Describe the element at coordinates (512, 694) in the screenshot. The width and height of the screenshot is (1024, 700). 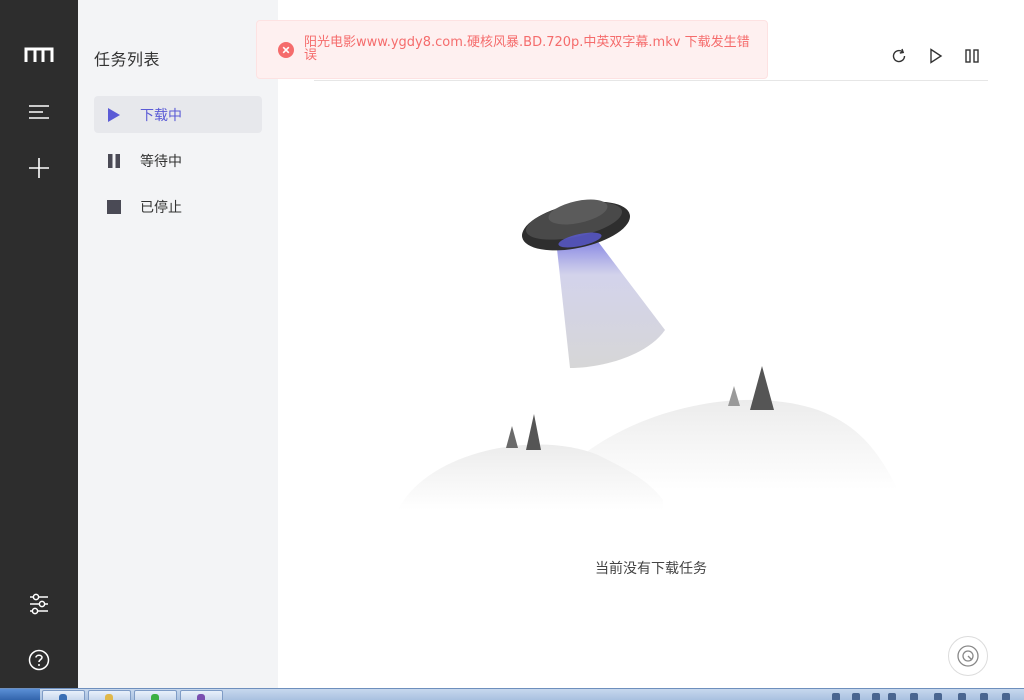
I see `os-taskbar` at that location.